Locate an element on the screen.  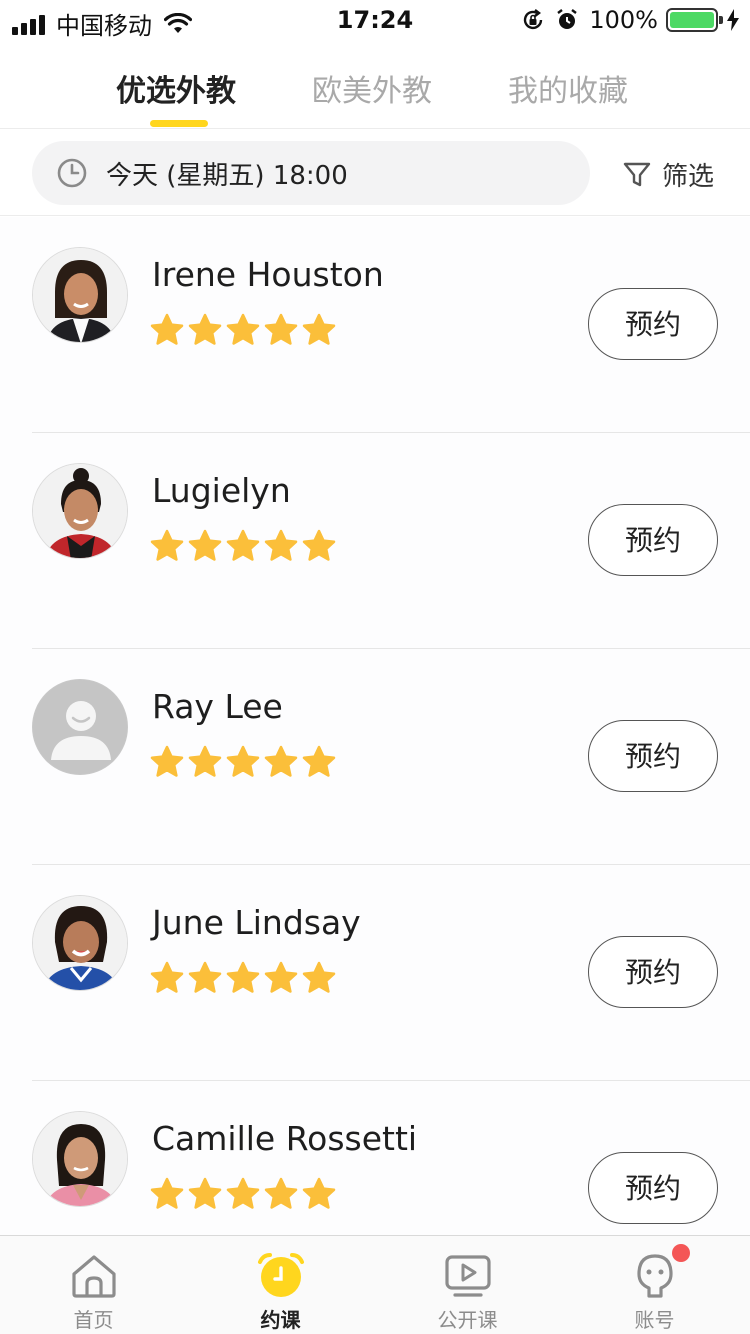
alarm-clock-icon is located at coordinates (281, 1275).